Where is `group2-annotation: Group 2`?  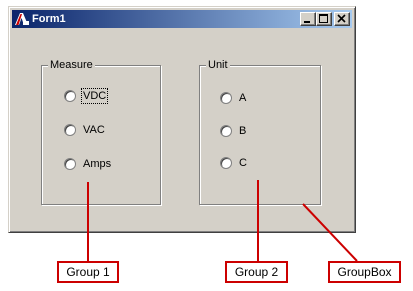
group2-annotation: Group 2 is located at coordinates (256, 272).